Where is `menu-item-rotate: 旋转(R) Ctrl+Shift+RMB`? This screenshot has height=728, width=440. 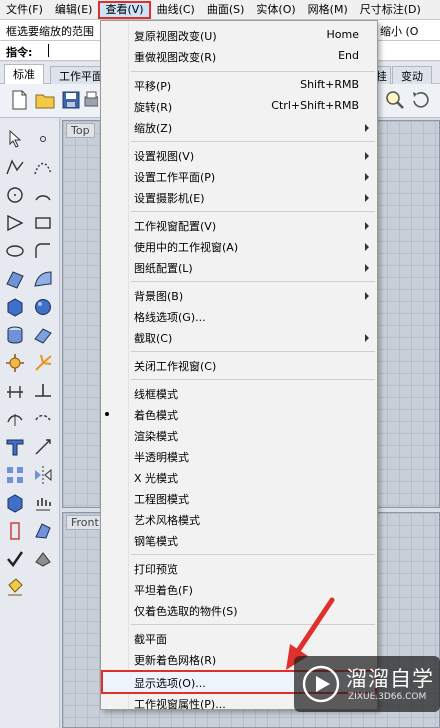
menu-item-rotate: 旋转(R) Ctrl+Shift+RMB is located at coordinates (239, 106).